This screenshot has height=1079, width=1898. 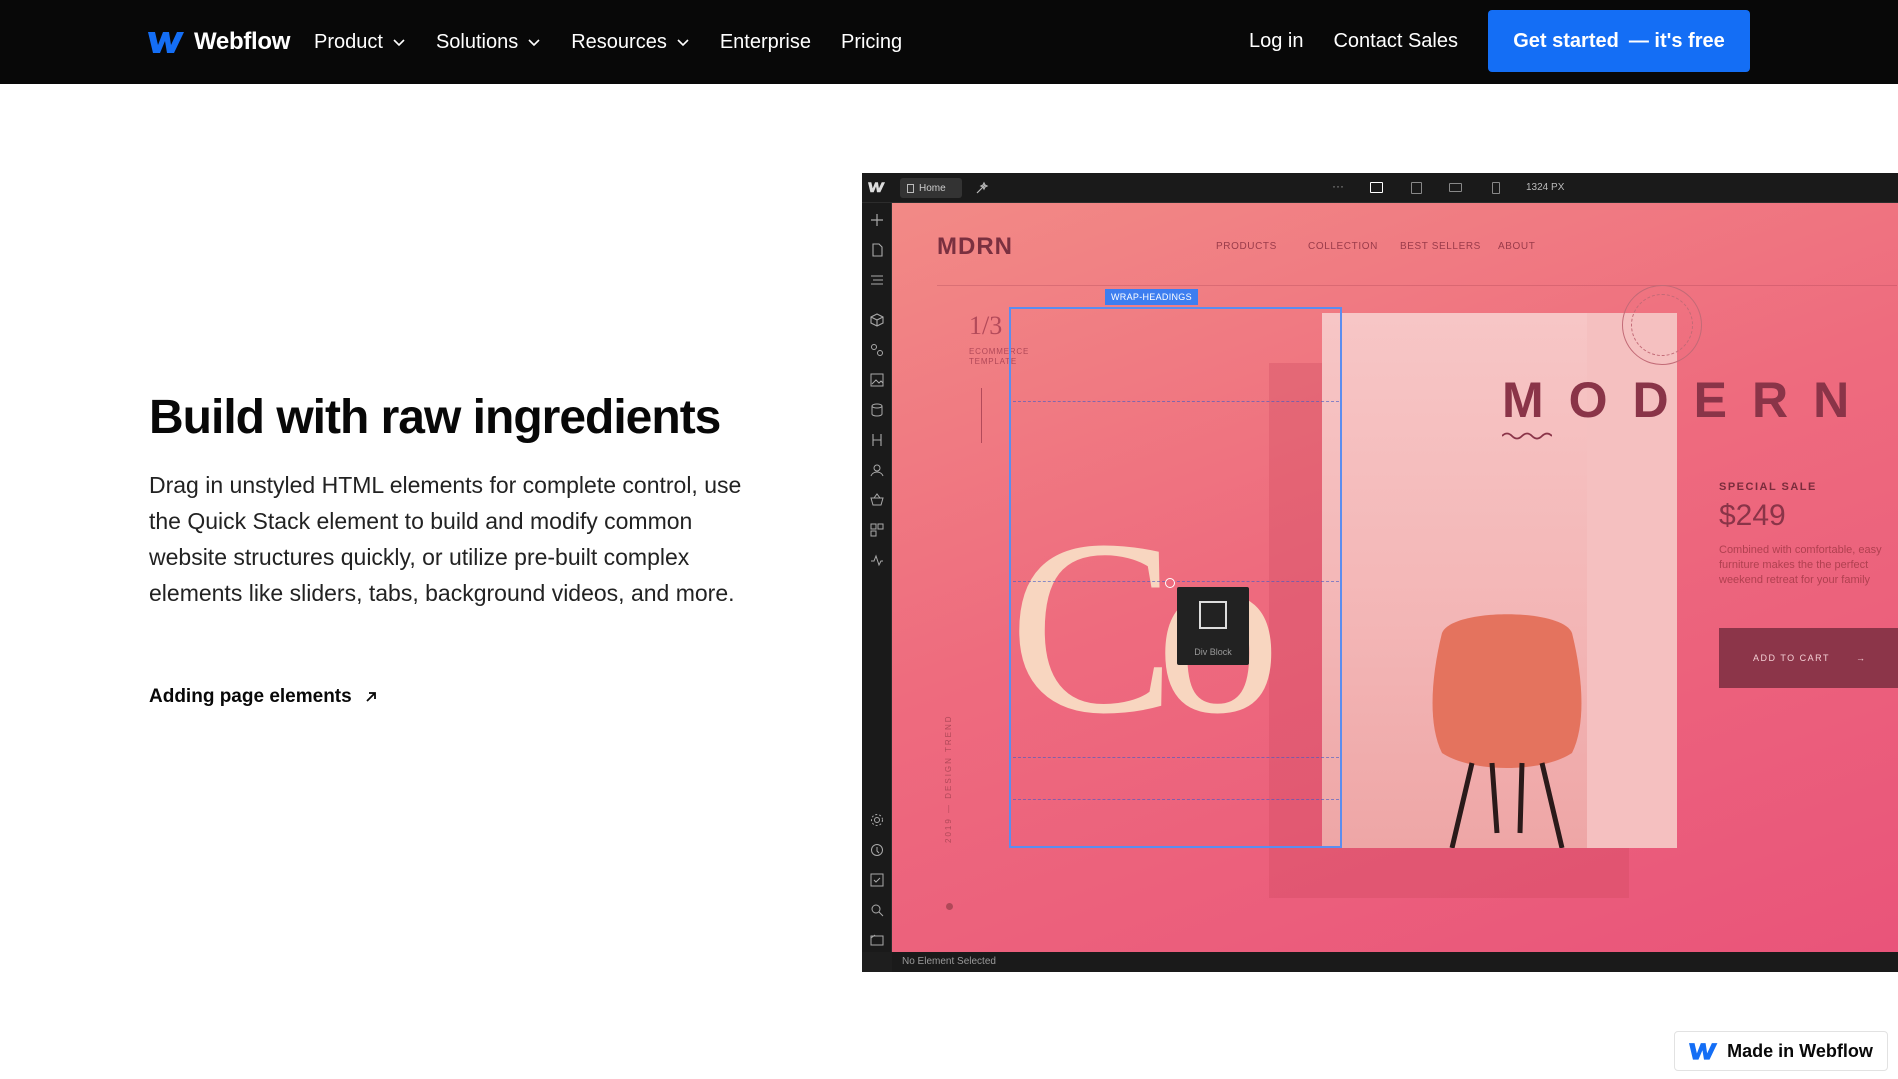 I want to click on get-started-button: Get started — it's free, so click(x=1619, y=41).